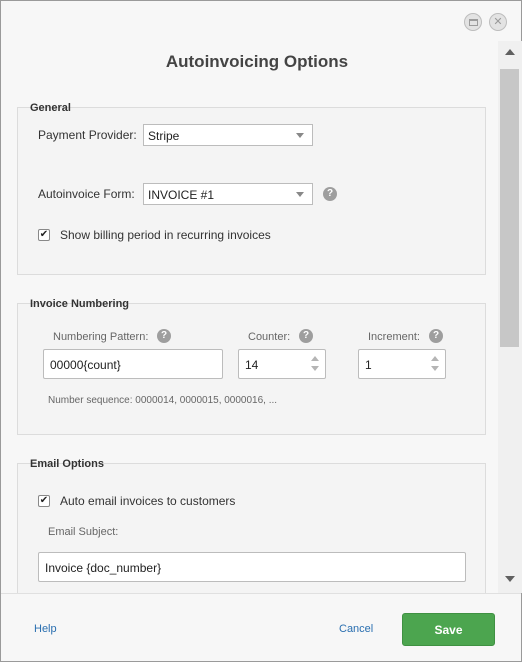 The image size is (522, 662). What do you see at coordinates (45, 629) in the screenshot?
I see `help-link: Help` at bounding box center [45, 629].